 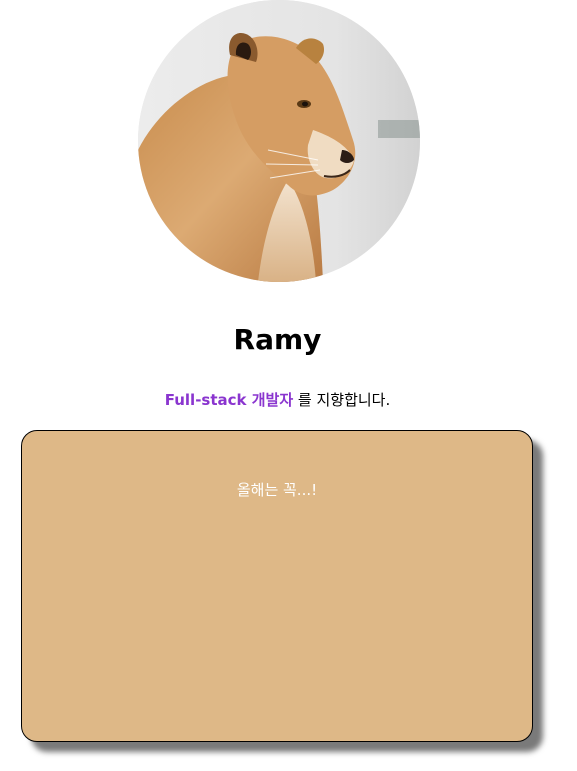 I want to click on profile-name: Ramy, so click(x=277, y=339).